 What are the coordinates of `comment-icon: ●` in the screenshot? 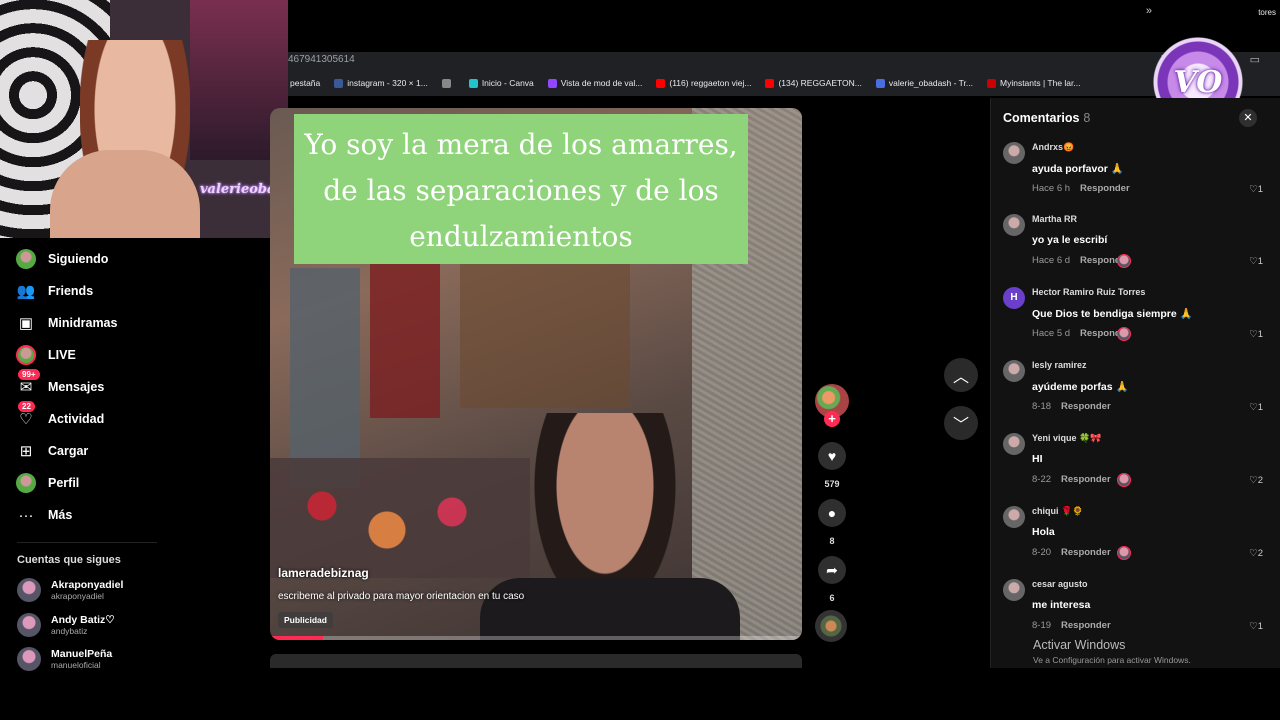 It's located at (832, 513).